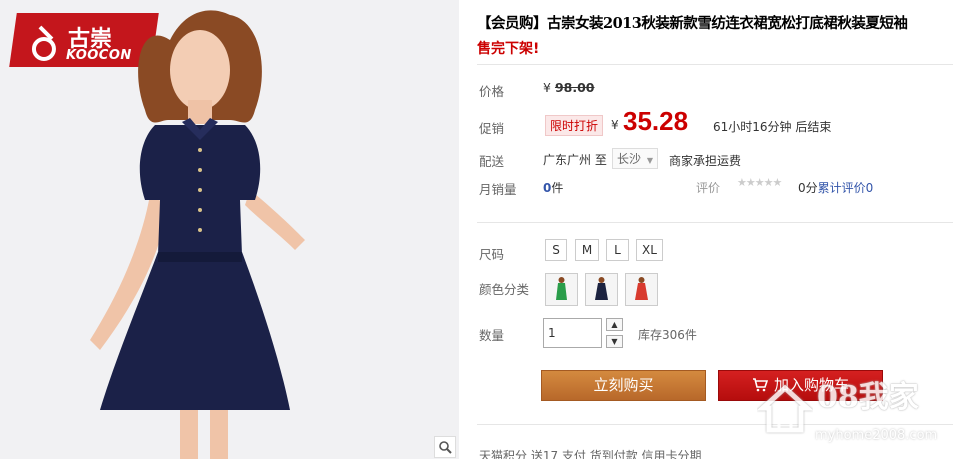 The width and height of the screenshot is (953, 459). I want to click on color-option-green, so click(561, 289).